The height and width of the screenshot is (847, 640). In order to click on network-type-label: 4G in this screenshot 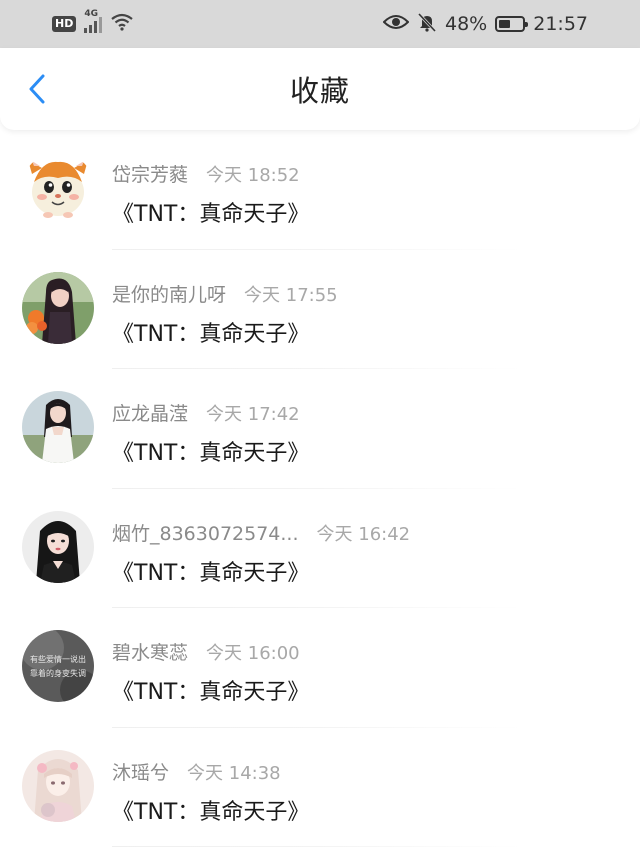, I will do `click(91, 14)`.